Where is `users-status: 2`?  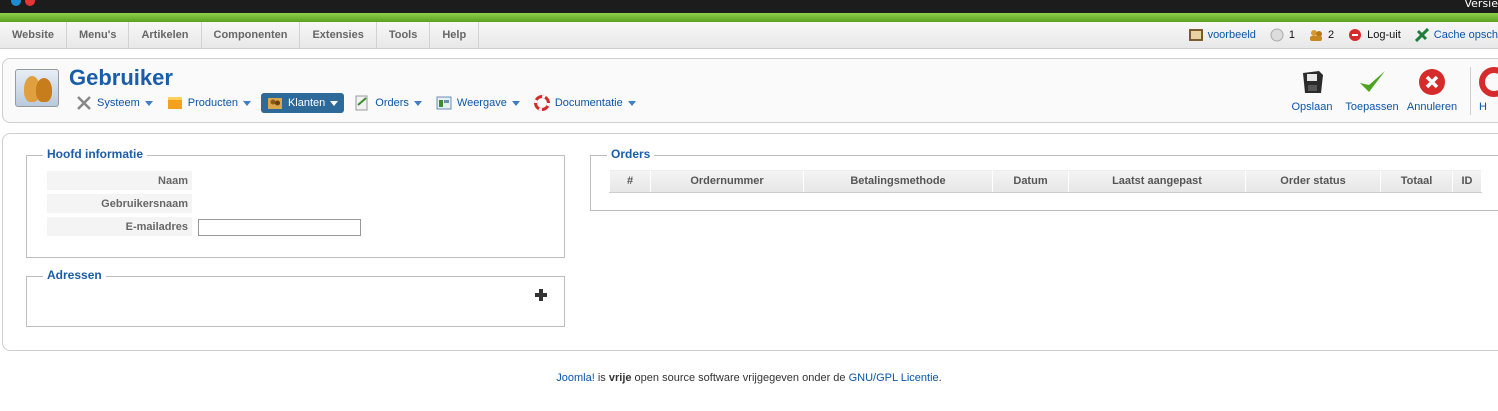 users-status: 2 is located at coordinates (1321, 35).